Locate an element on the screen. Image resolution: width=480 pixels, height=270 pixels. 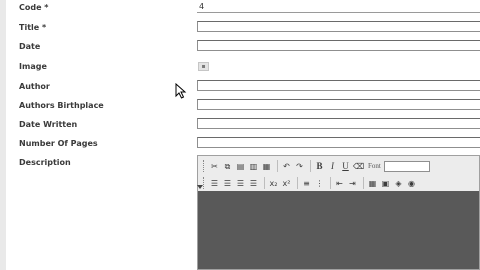
font-label: Font is located at coordinates (374, 166).